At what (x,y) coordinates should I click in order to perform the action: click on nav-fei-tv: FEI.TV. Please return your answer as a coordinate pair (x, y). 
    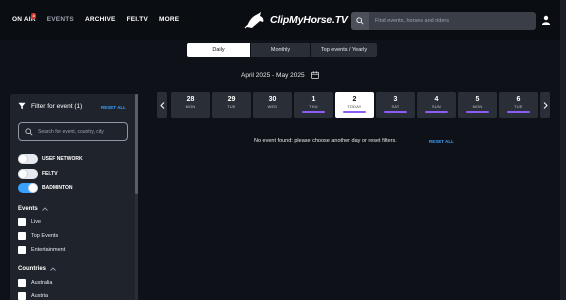
    Looking at the image, I should click on (137, 19).